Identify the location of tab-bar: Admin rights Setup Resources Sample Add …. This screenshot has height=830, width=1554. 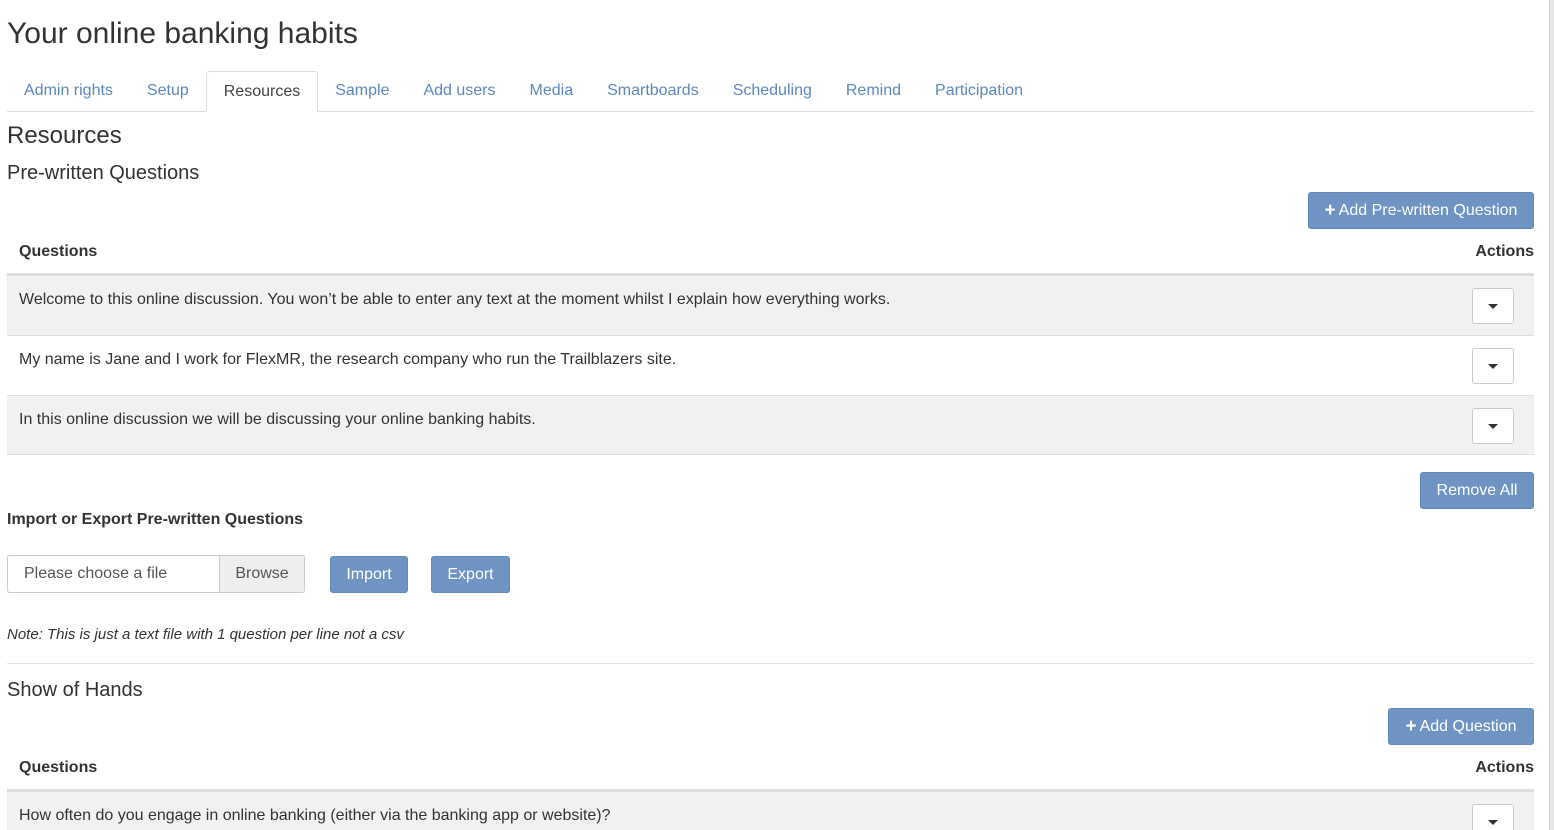
(770, 91).